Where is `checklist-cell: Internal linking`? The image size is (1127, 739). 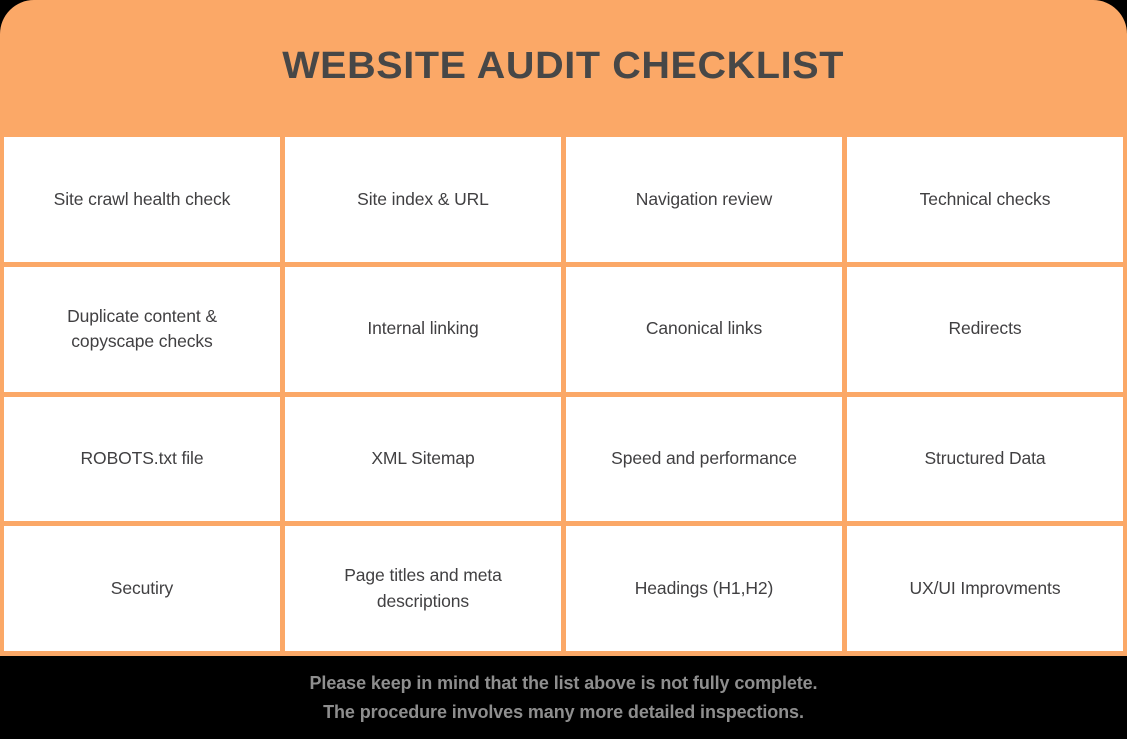
checklist-cell: Internal linking is located at coordinates (423, 329).